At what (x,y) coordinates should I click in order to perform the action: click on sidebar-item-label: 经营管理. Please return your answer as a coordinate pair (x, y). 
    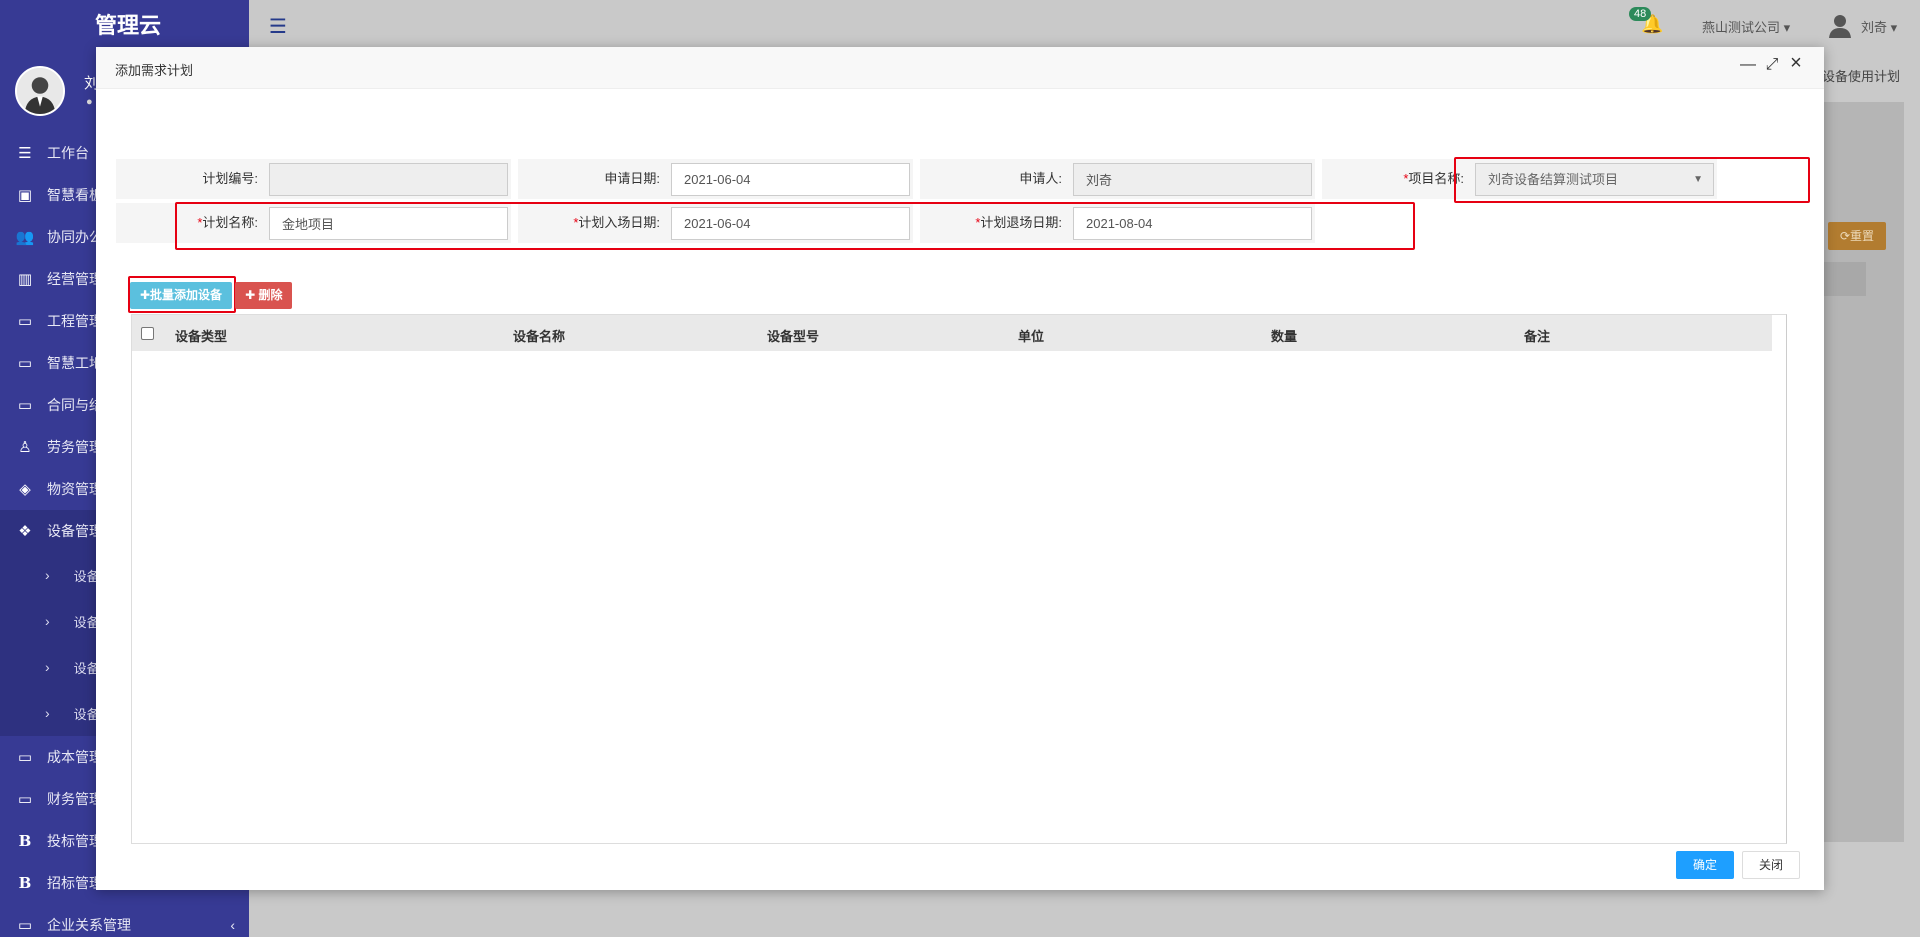
    Looking at the image, I should click on (75, 279).